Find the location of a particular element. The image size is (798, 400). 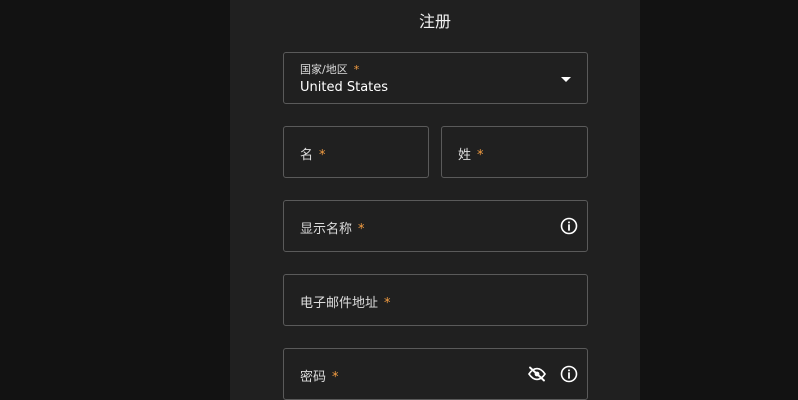

last-name-label-text: 姓 is located at coordinates (465, 155).